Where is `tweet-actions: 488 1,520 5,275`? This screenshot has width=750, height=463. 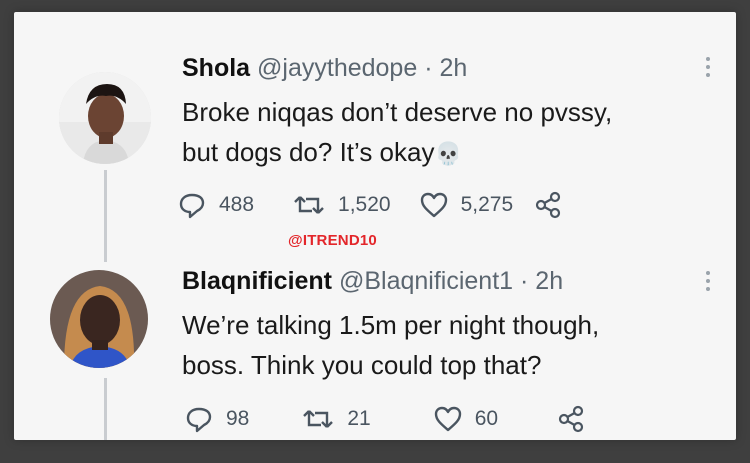
tweet-actions: 488 1,520 5,275 is located at coordinates (370, 205).